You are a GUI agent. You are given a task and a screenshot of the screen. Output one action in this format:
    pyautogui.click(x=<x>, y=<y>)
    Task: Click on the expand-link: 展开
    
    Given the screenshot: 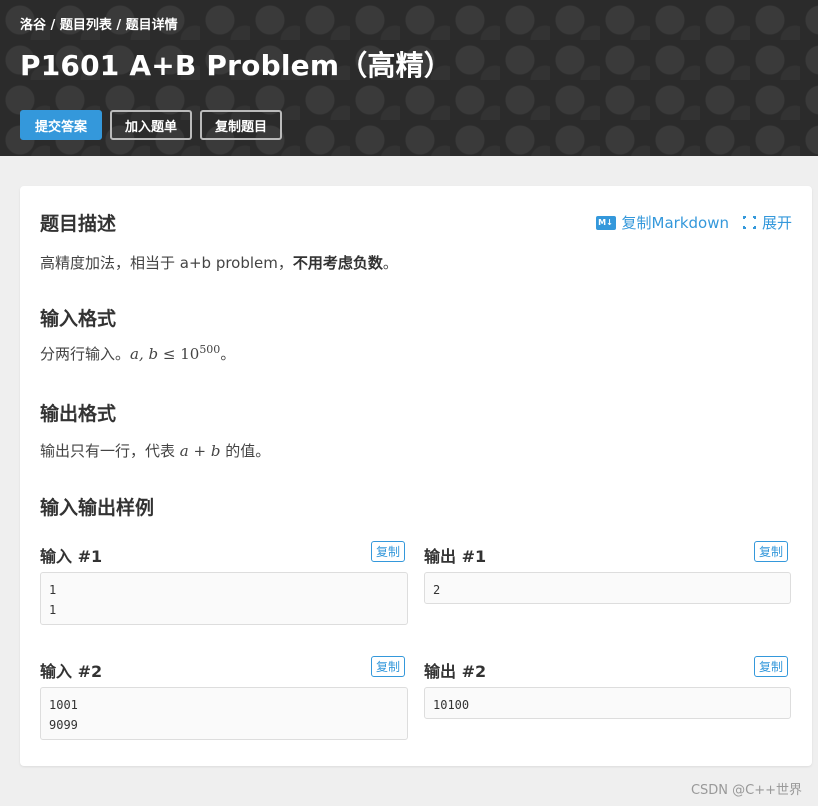 What is the action you would take?
    pyautogui.click(x=766, y=222)
    